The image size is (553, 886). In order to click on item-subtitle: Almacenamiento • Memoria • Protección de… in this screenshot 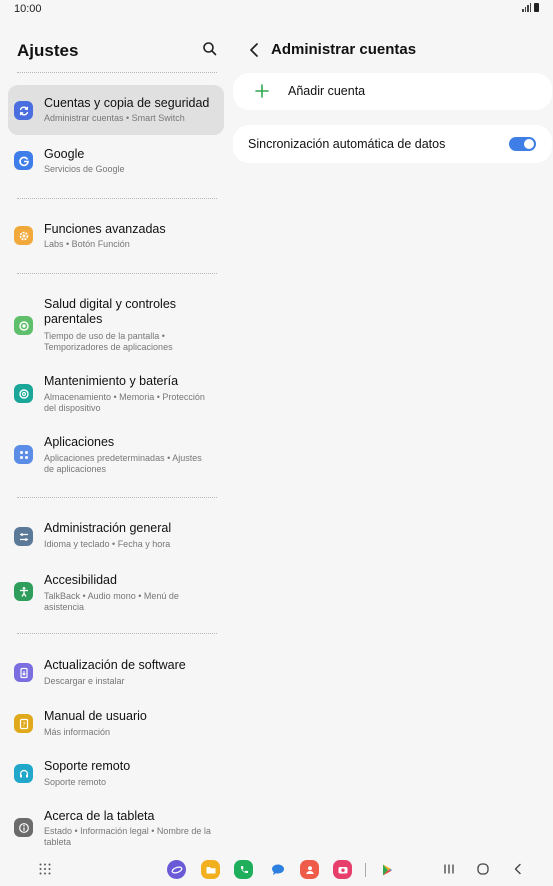, I will do `click(124, 402)`.